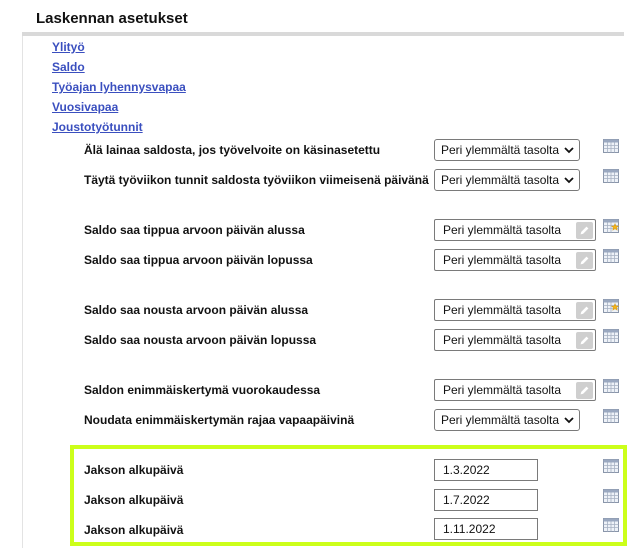  I want to click on title-underline, so click(323, 34).